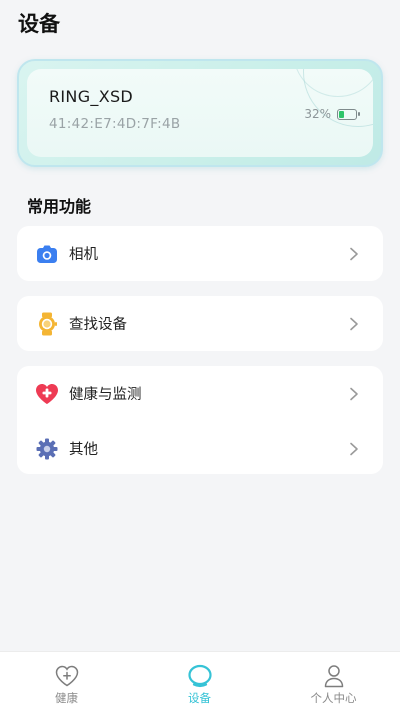  Describe the element at coordinates (39, 24) in the screenshot. I see `page-title: 设备` at that location.